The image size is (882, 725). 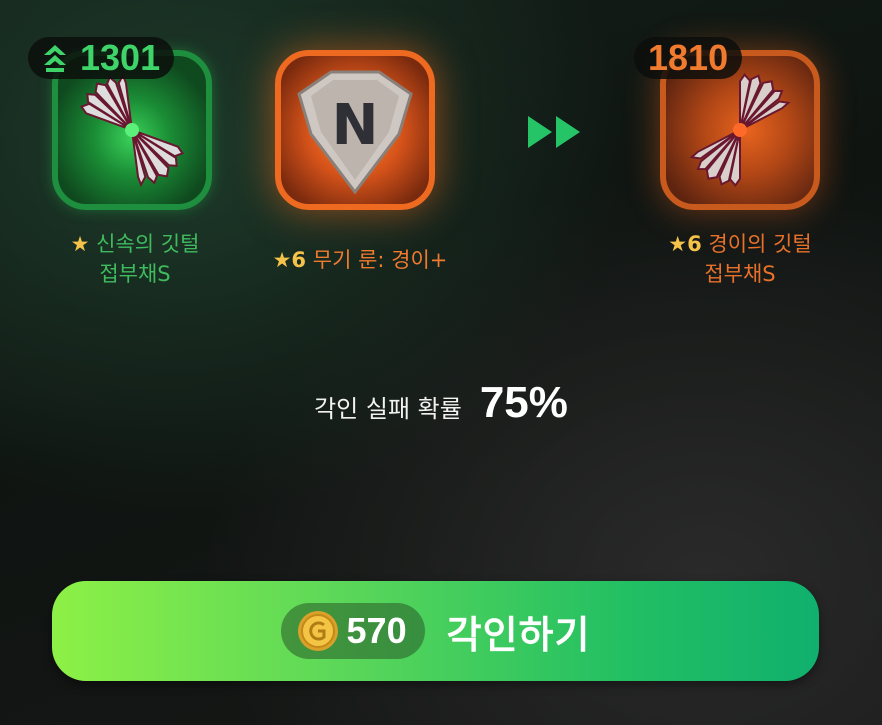 What do you see at coordinates (380, 260) in the screenshot?
I see `rune-name-text: 무기 룬: 경이+` at bounding box center [380, 260].